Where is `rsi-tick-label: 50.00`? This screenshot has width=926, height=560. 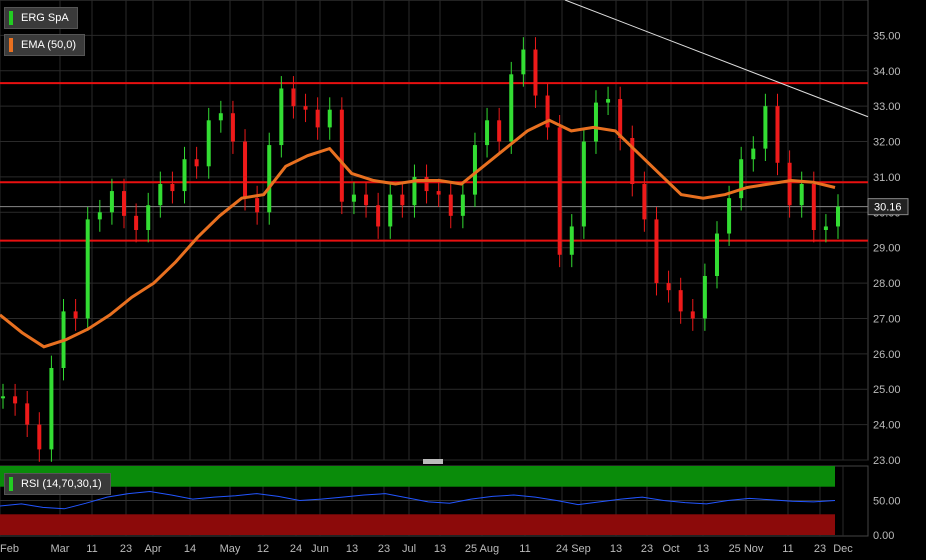 rsi-tick-label: 50.00 is located at coordinates (887, 502).